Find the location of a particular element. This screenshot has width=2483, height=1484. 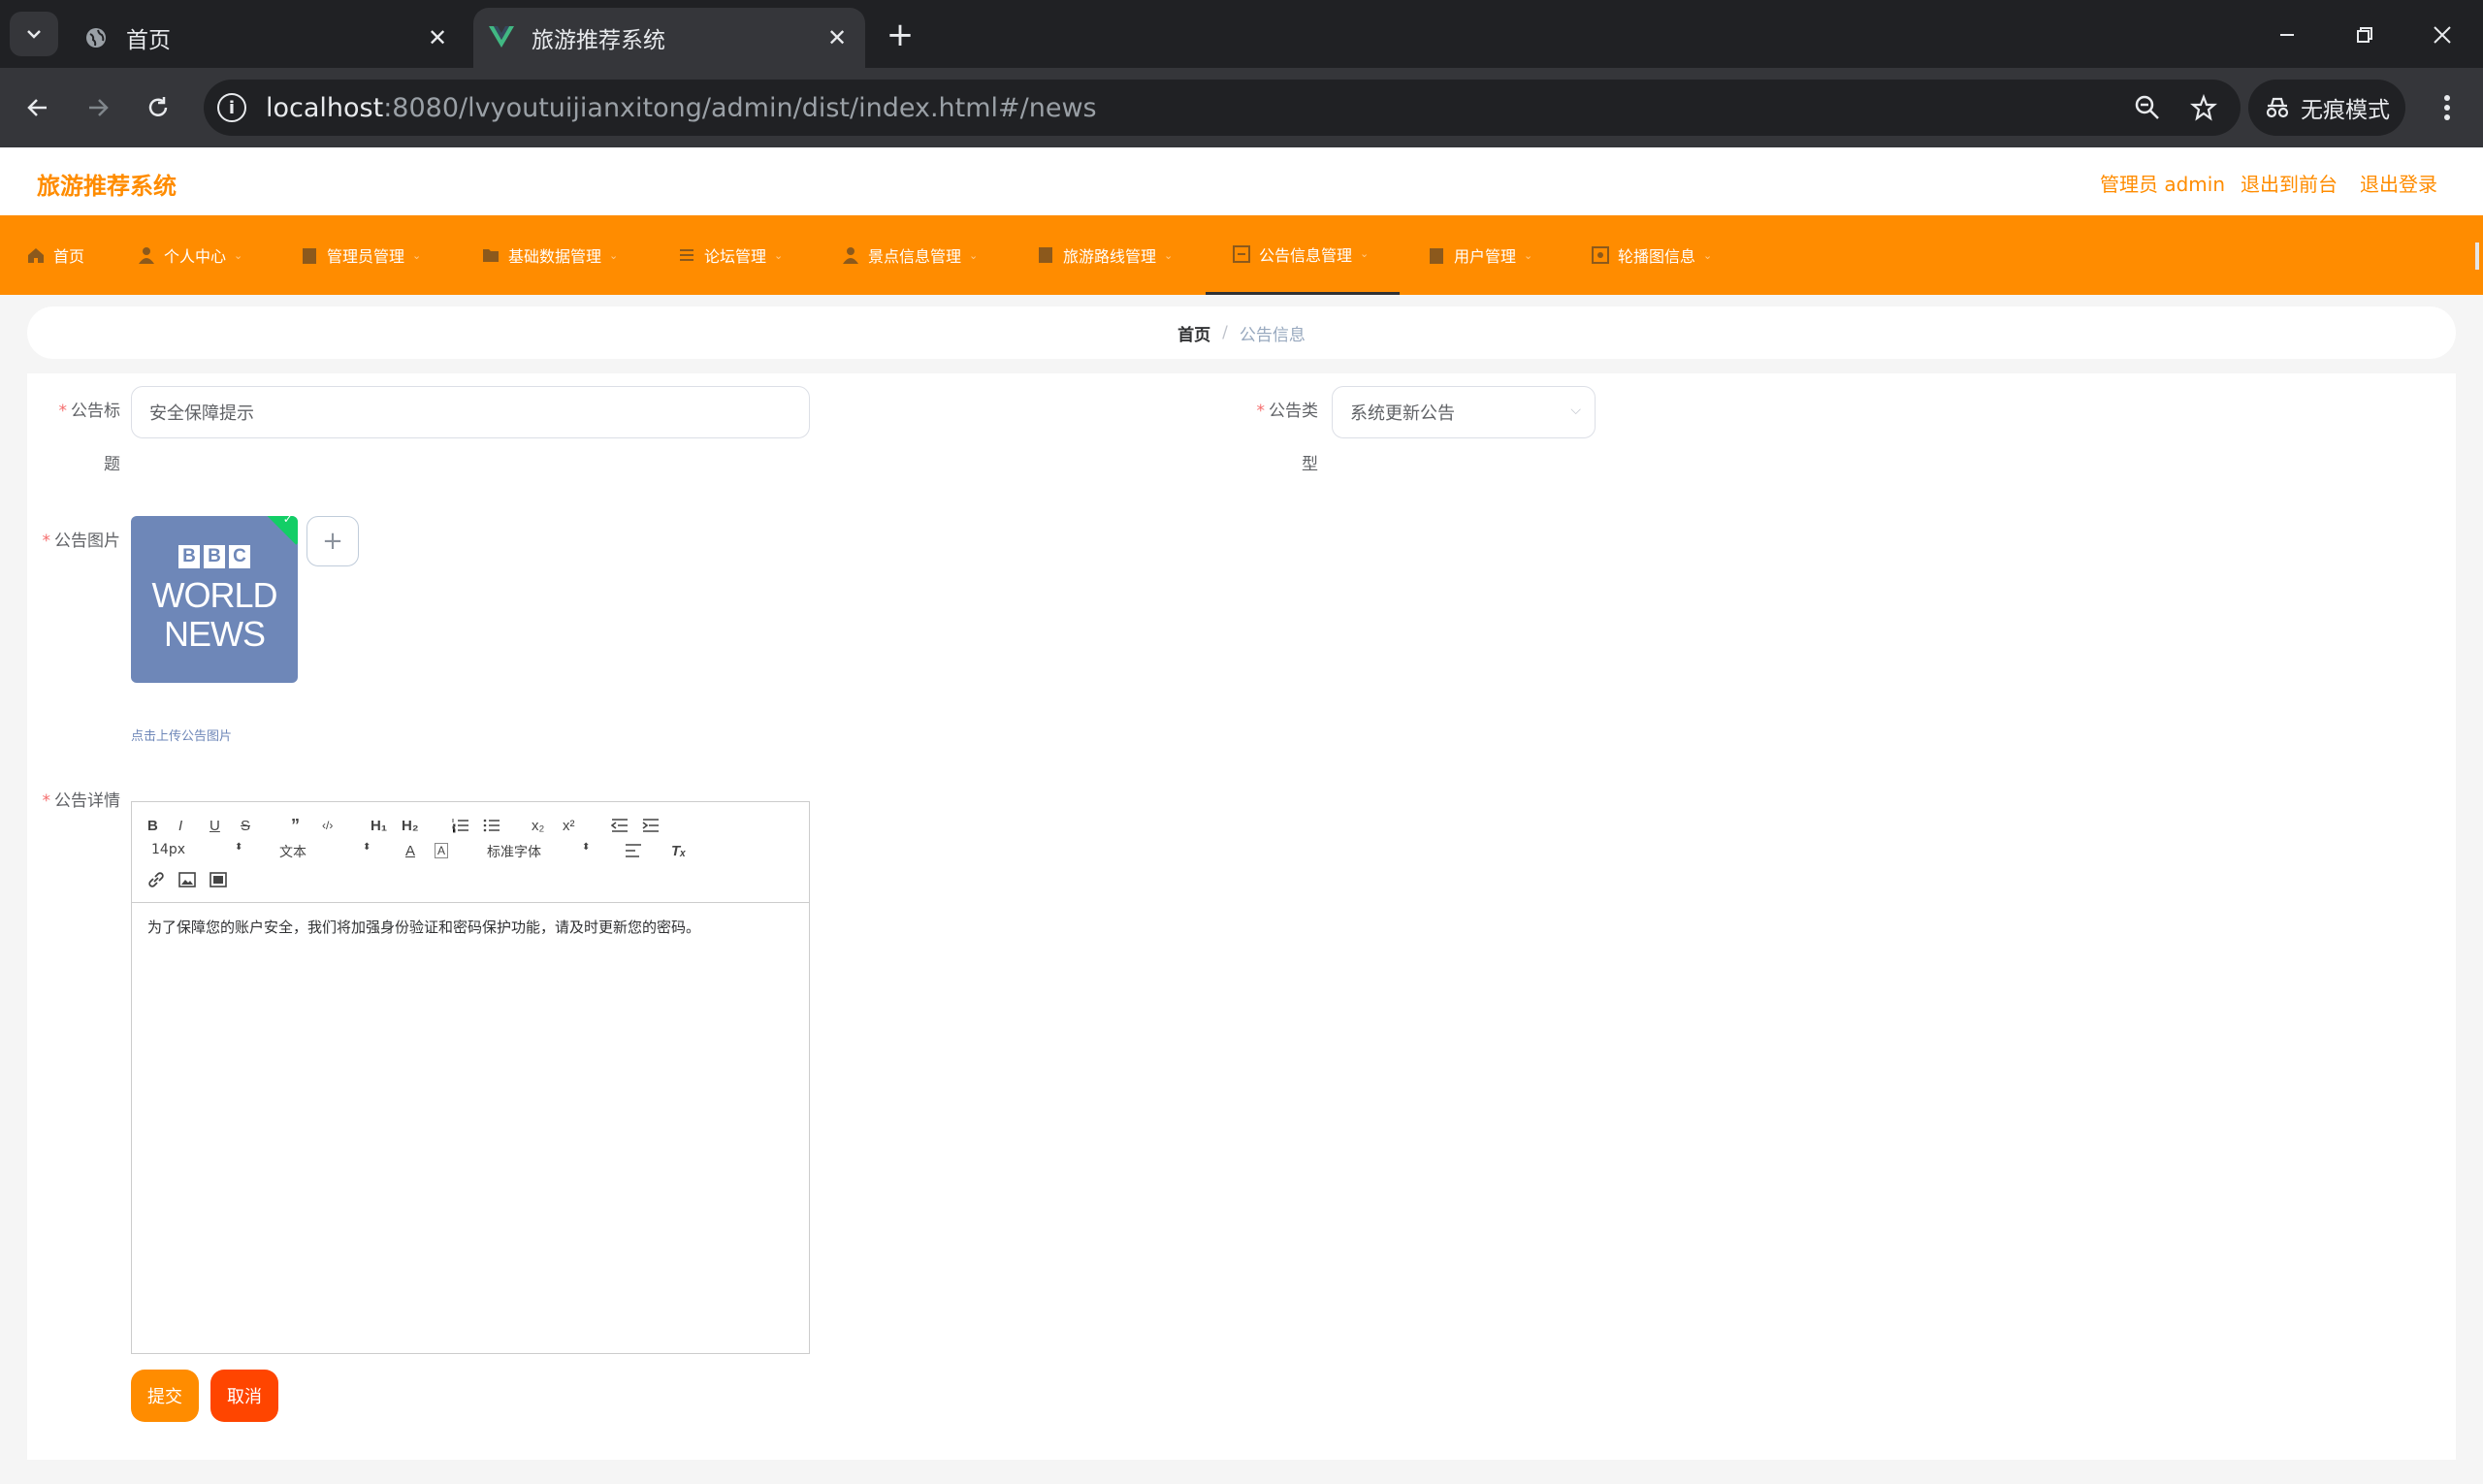

menu-item-personal-center: 个人中心 ⌄ is located at coordinates (190, 255).